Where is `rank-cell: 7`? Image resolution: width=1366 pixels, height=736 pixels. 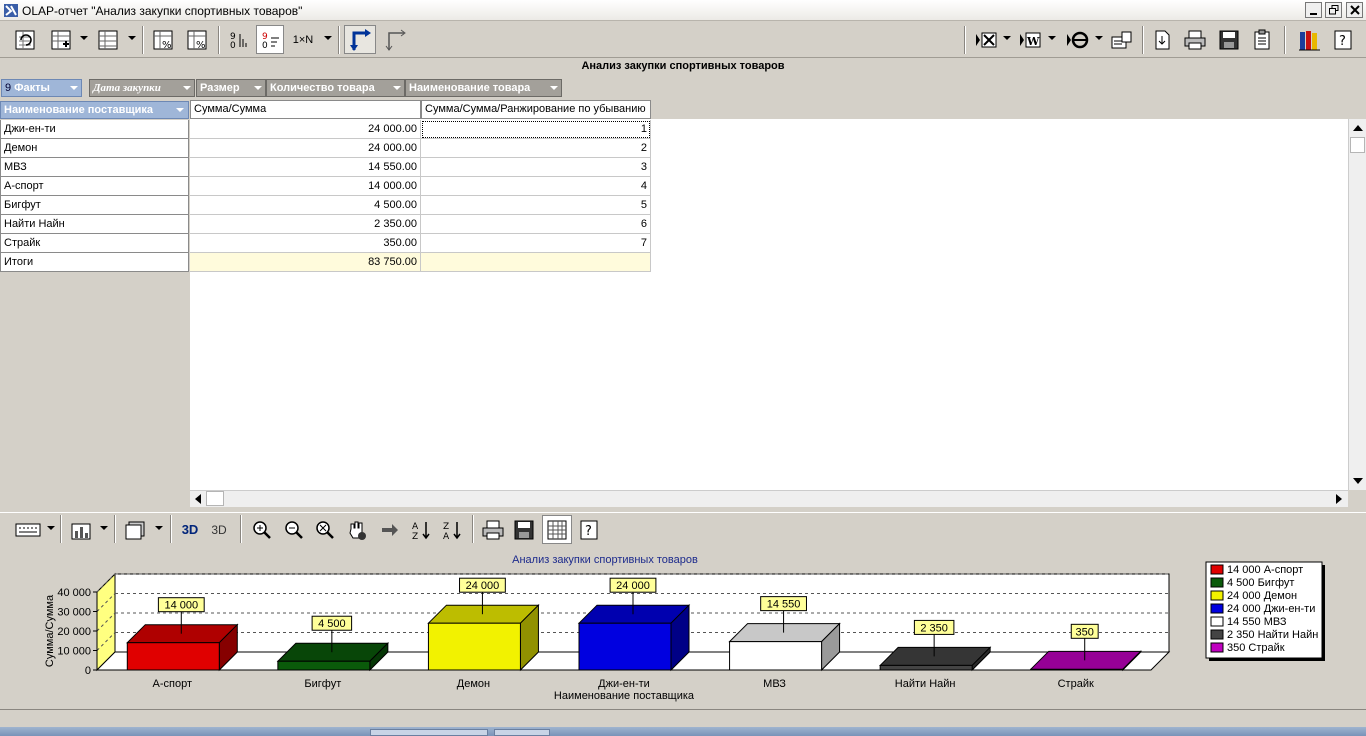 rank-cell: 7 is located at coordinates (536, 243).